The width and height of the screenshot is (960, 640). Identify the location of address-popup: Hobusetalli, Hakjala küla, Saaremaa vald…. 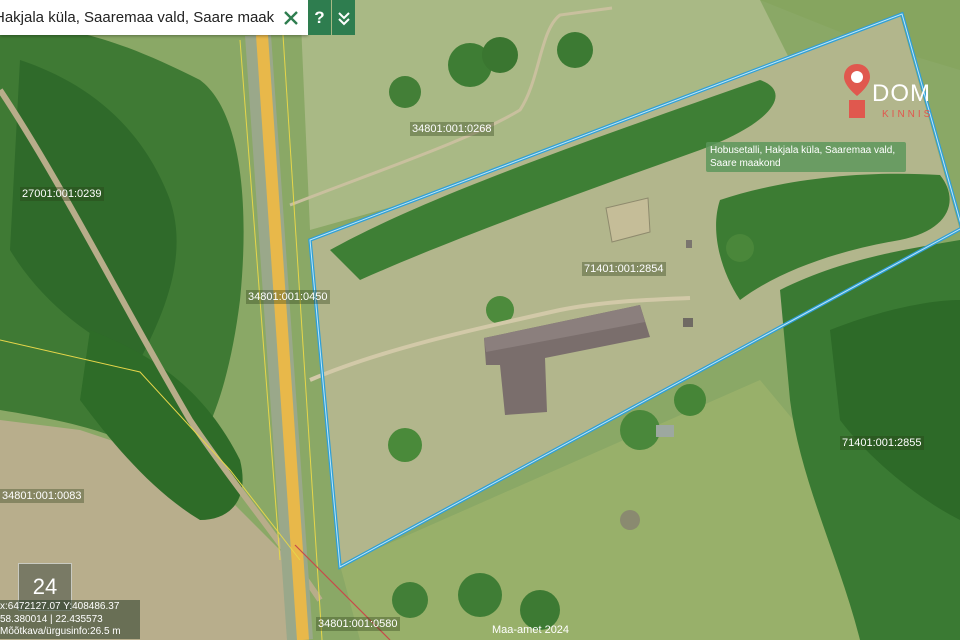
(806, 157).